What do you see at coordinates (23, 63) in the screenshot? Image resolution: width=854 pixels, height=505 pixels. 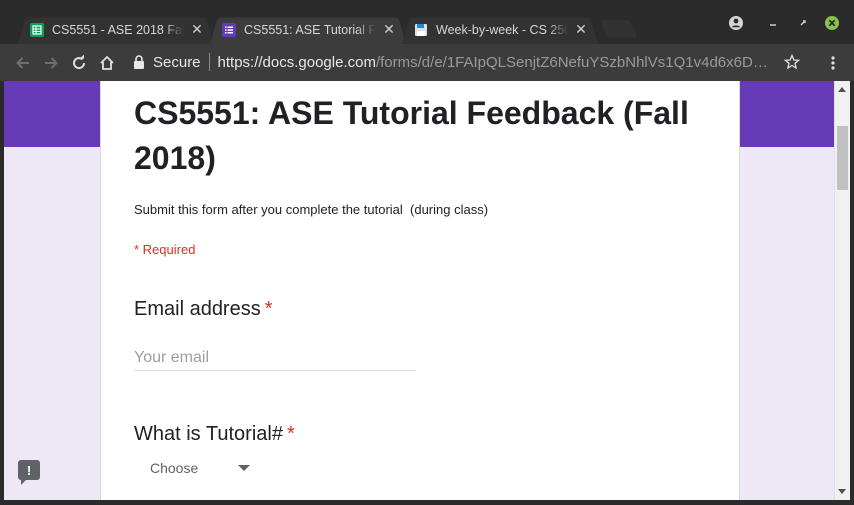 I see `back-arrow-icon` at bounding box center [23, 63].